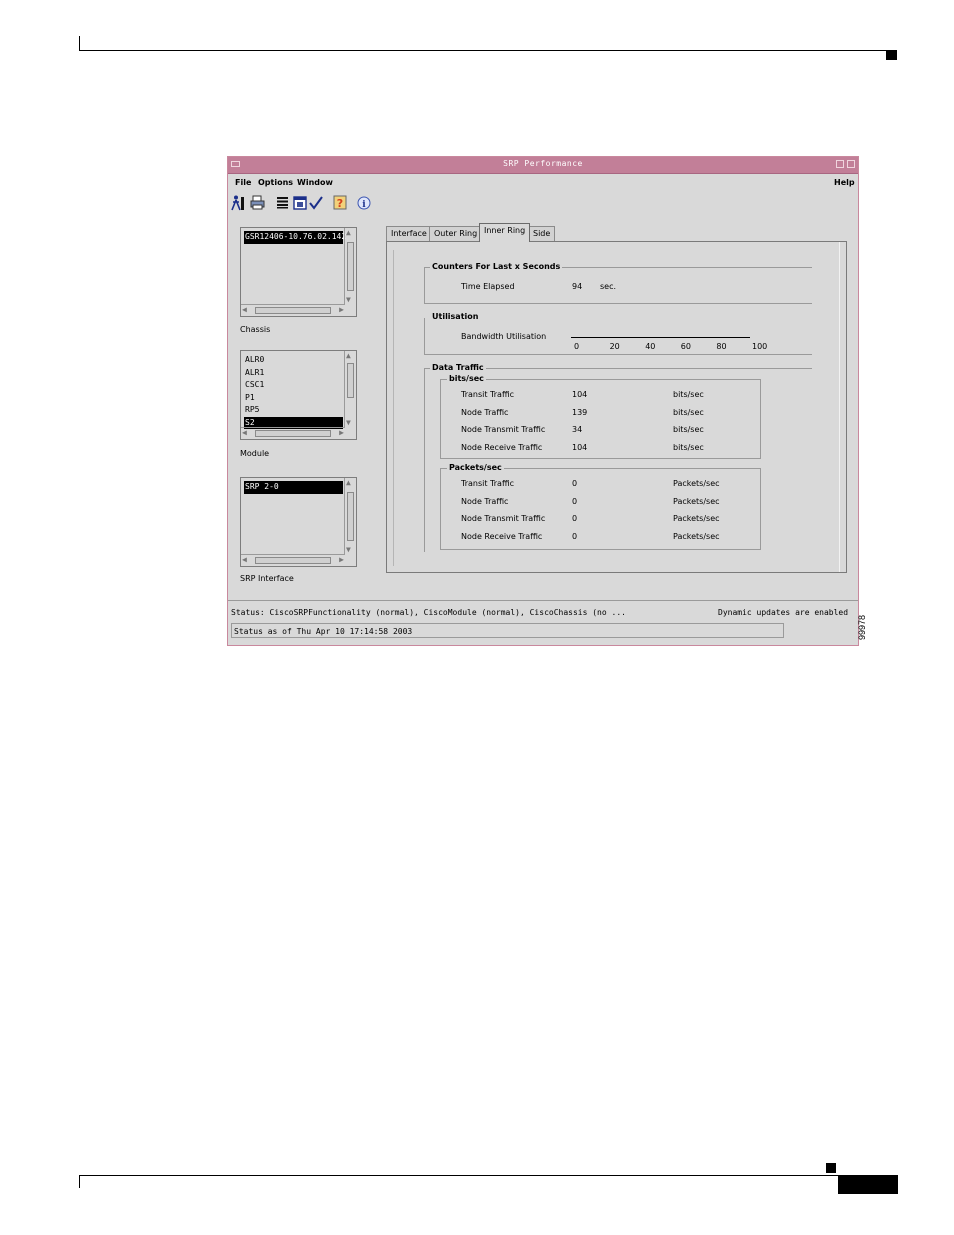 The image size is (954, 1235). What do you see at coordinates (79, 1181) in the screenshot?
I see `footer-rule-vertical` at bounding box center [79, 1181].